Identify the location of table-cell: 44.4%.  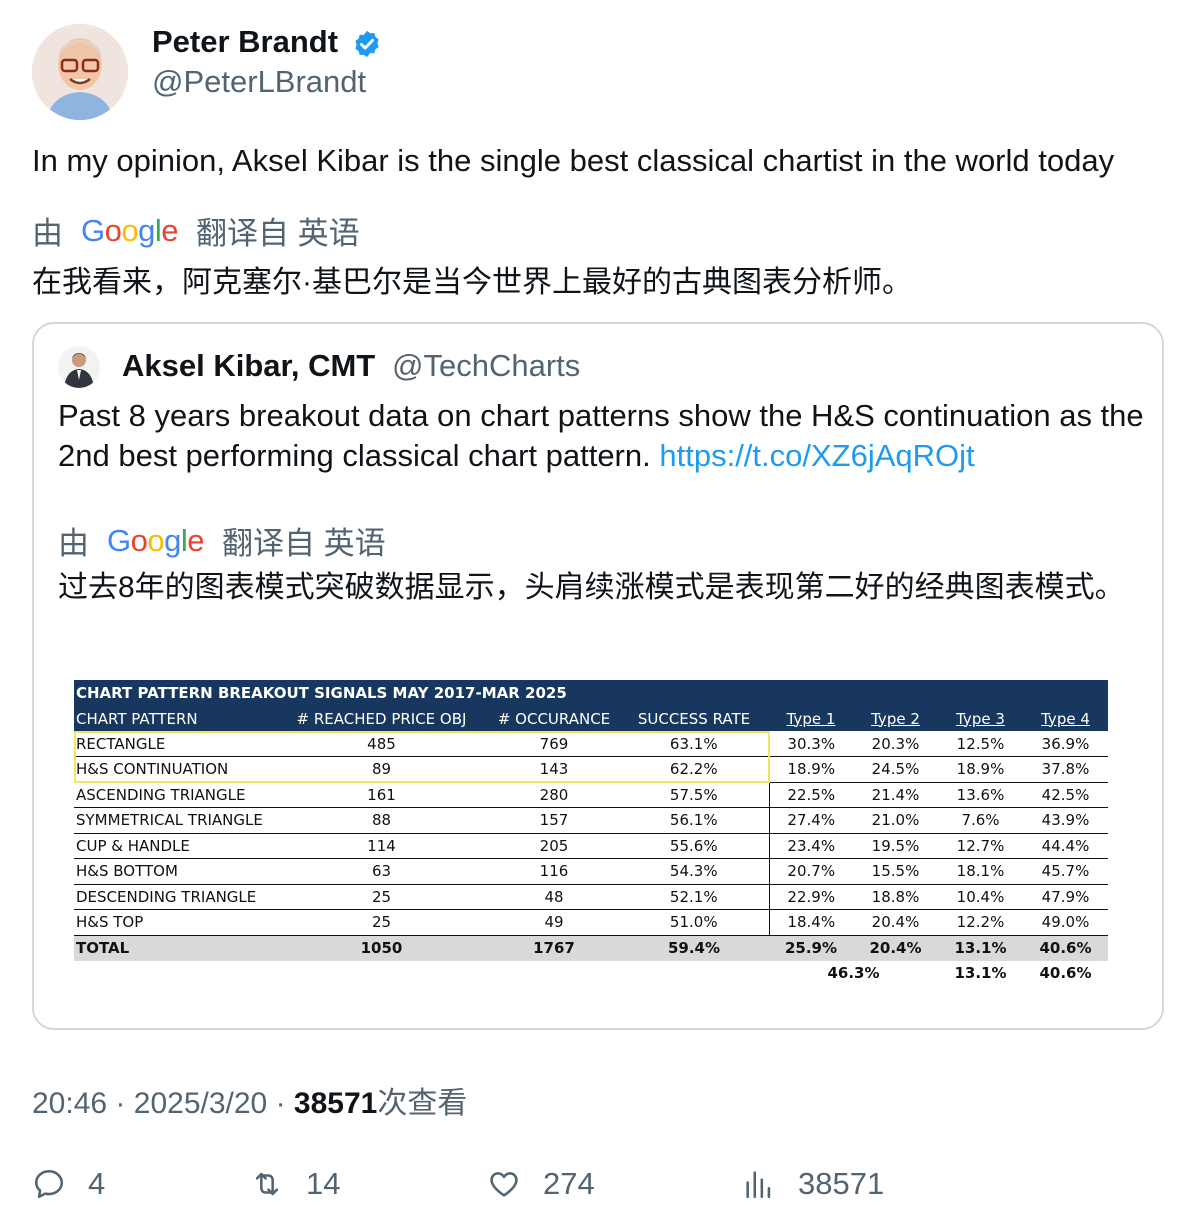
(1065, 846).